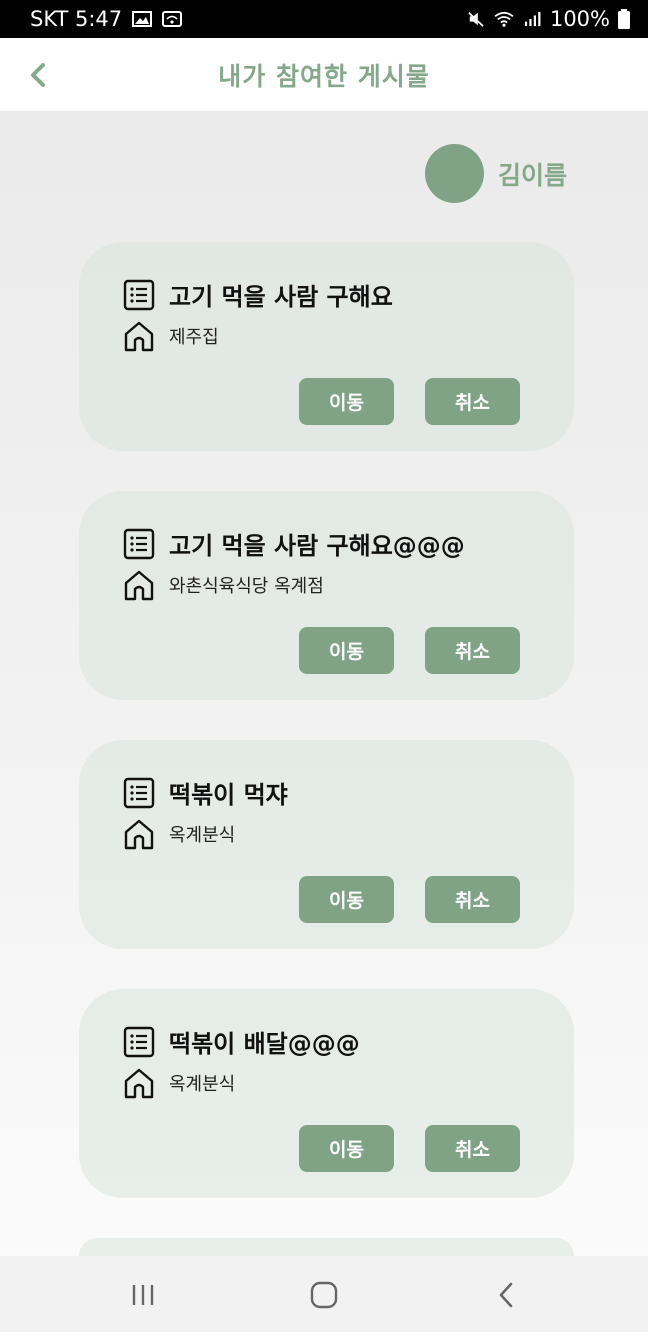  Describe the element at coordinates (504, 19) in the screenshot. I see `wifi-icon` at that location.